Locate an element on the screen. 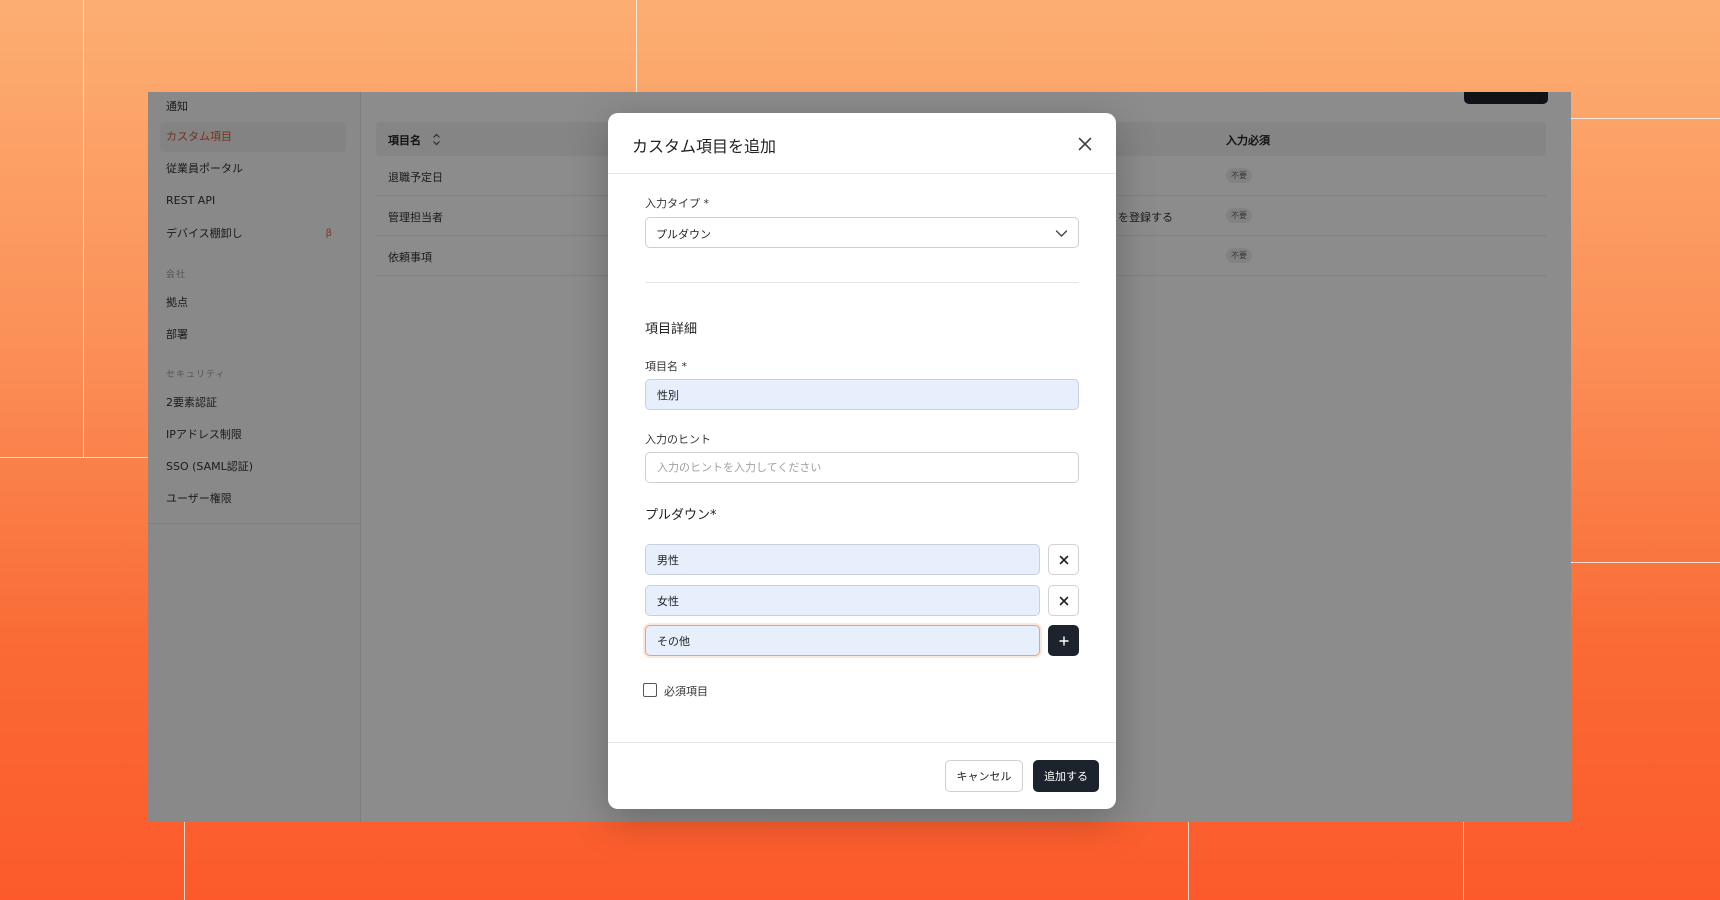 This screenshot has height=900, width=1720. modal-title: カスタム項目を追加 is located at coordinates (704, 146).